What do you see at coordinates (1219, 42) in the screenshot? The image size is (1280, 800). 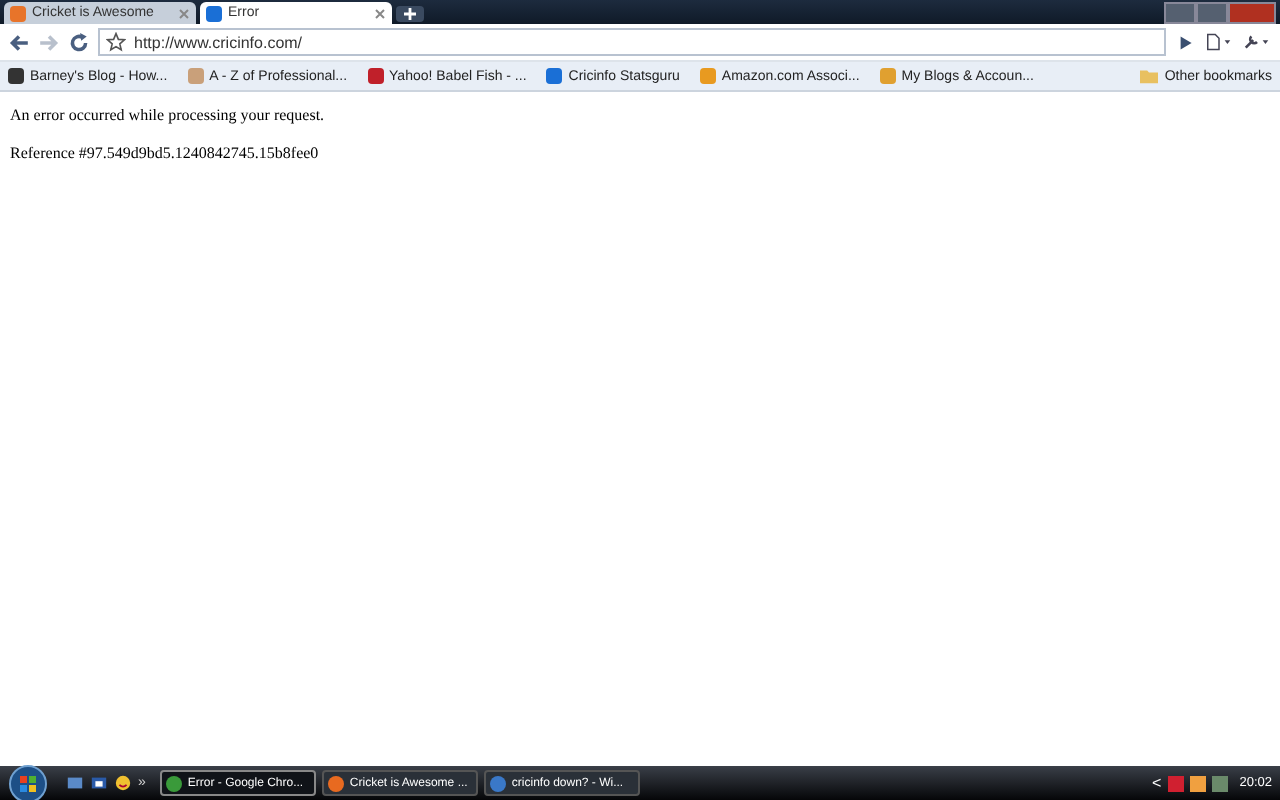 I see `page-menu-icon` at bounding box center [1219, 42].